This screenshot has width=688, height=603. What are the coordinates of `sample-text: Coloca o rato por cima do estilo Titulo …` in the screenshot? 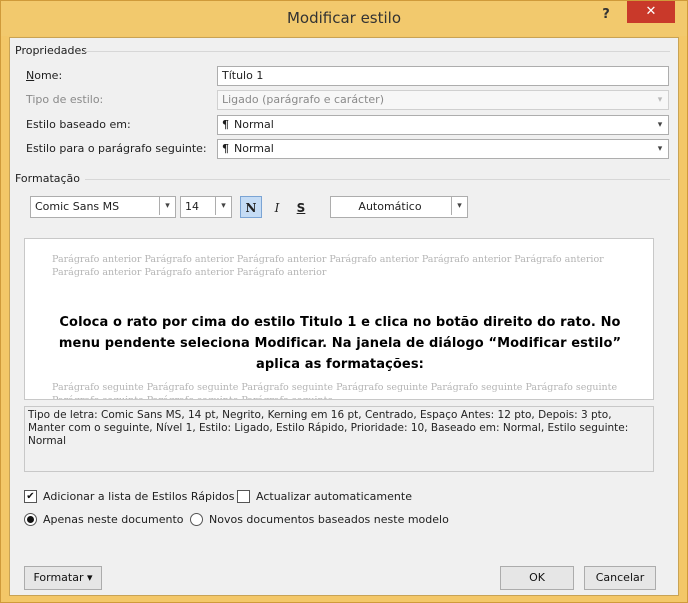 It's located at (340, 343).